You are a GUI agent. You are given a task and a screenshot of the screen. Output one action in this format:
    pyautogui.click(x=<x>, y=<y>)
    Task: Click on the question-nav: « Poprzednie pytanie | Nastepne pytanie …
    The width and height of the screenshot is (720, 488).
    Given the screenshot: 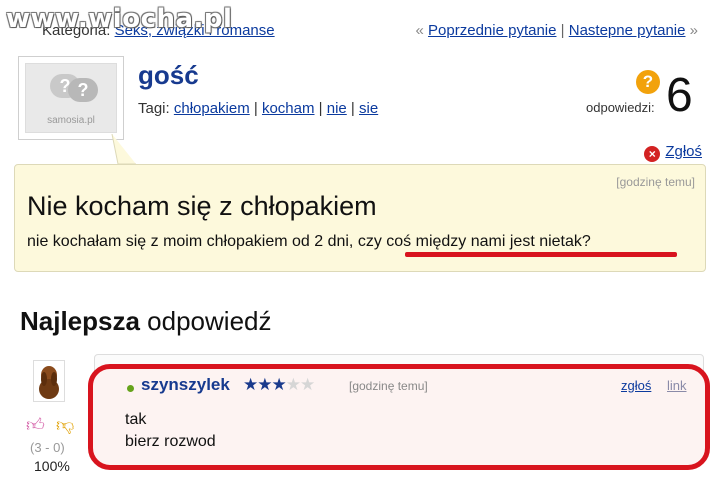 What is the action you would take?
    pyautogui.click(x=557, y=30)
    